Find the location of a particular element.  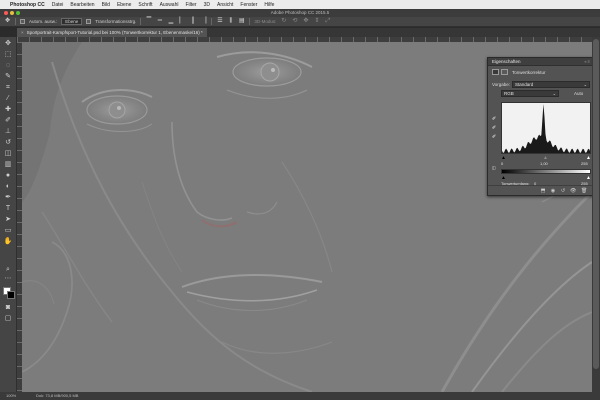

menu-app-name: Photoshop CC is located at coordinates (27, 5).